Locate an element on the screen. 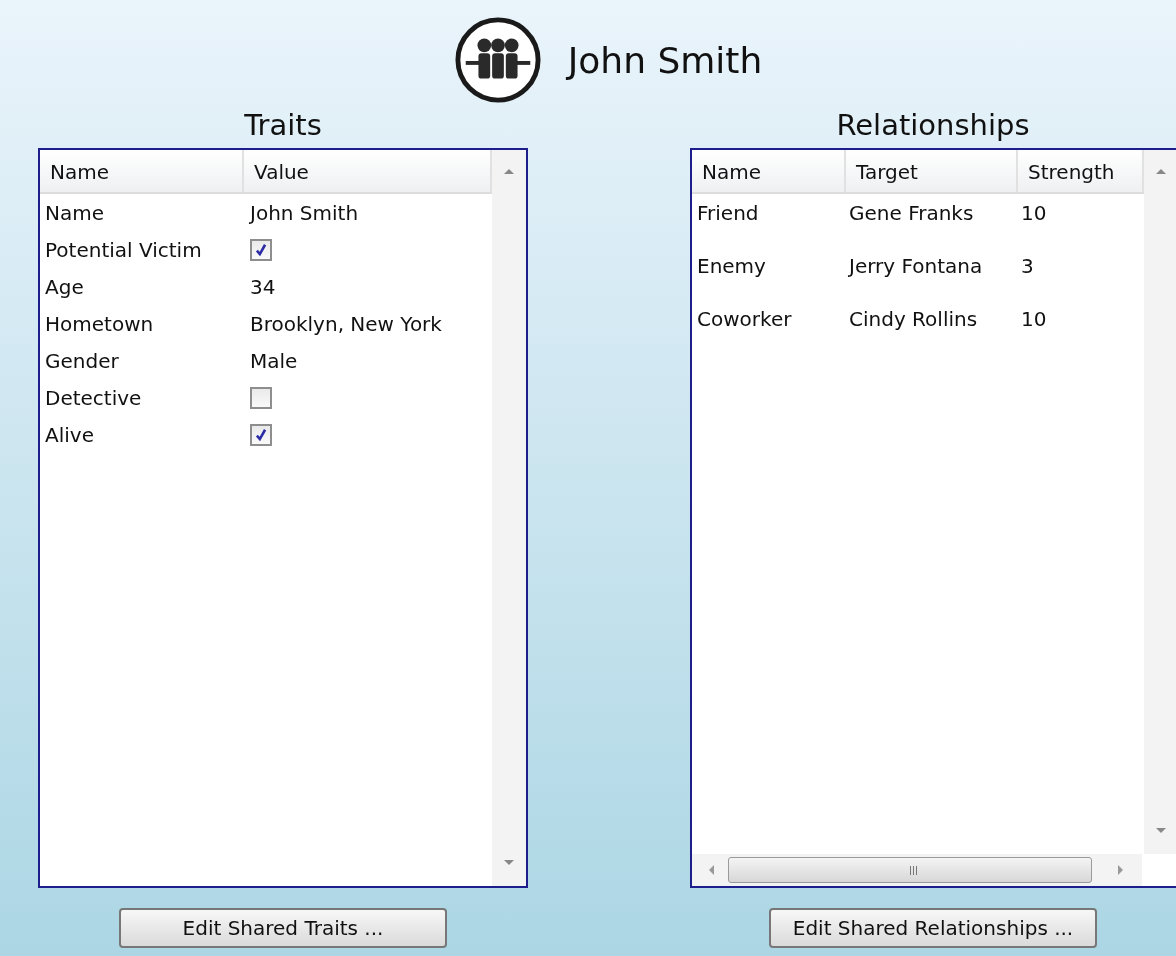 The width and height of the screenshot is (1176, 956). table-cell: John Smith is located at coordinates (304, 212).